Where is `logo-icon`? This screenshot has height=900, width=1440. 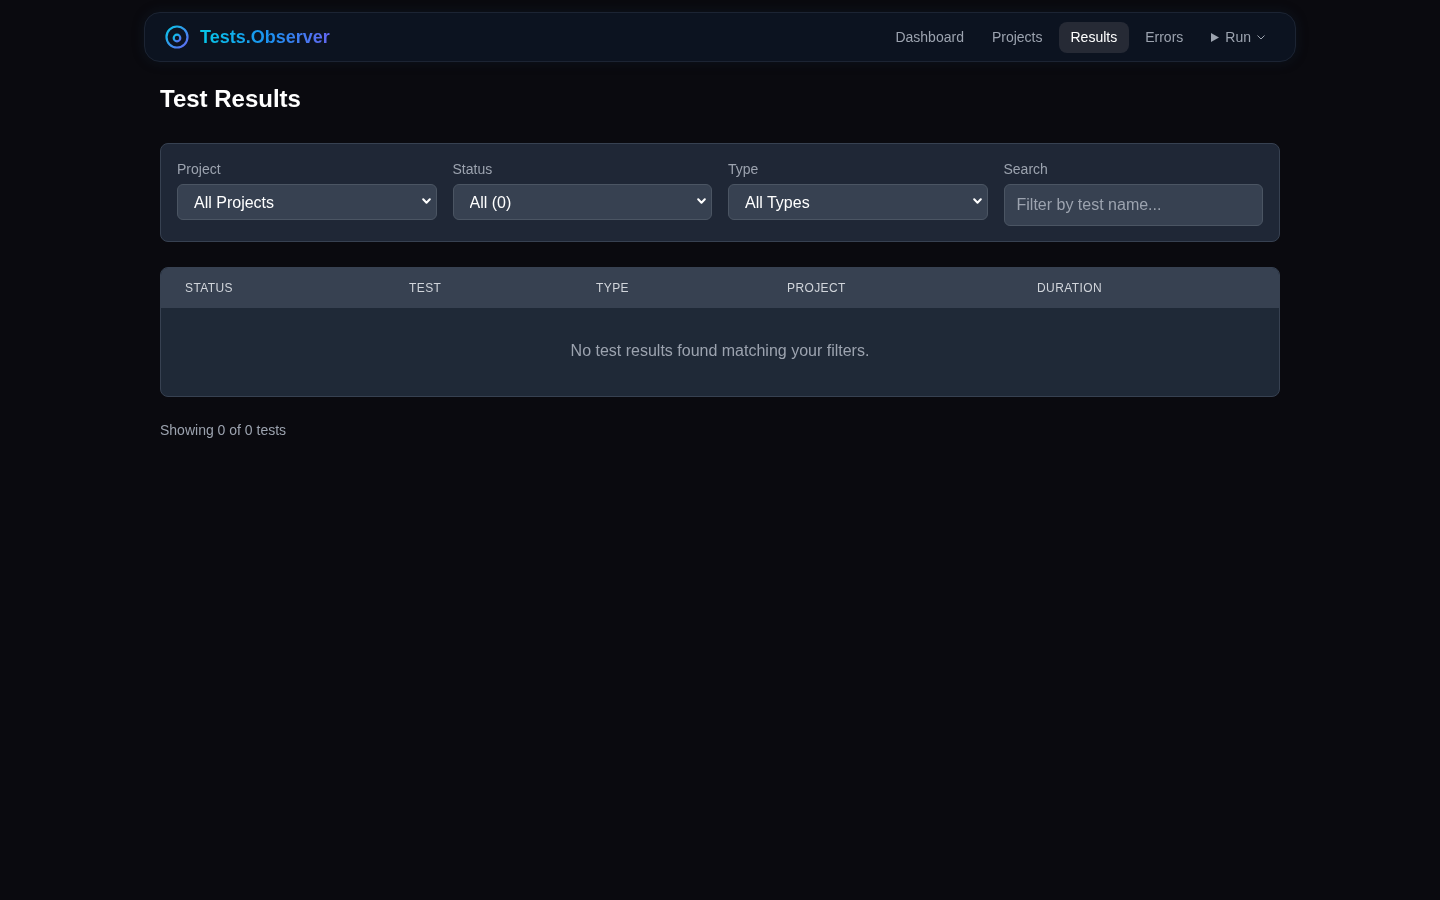 logo-icon is located at coordinates (177, 37).